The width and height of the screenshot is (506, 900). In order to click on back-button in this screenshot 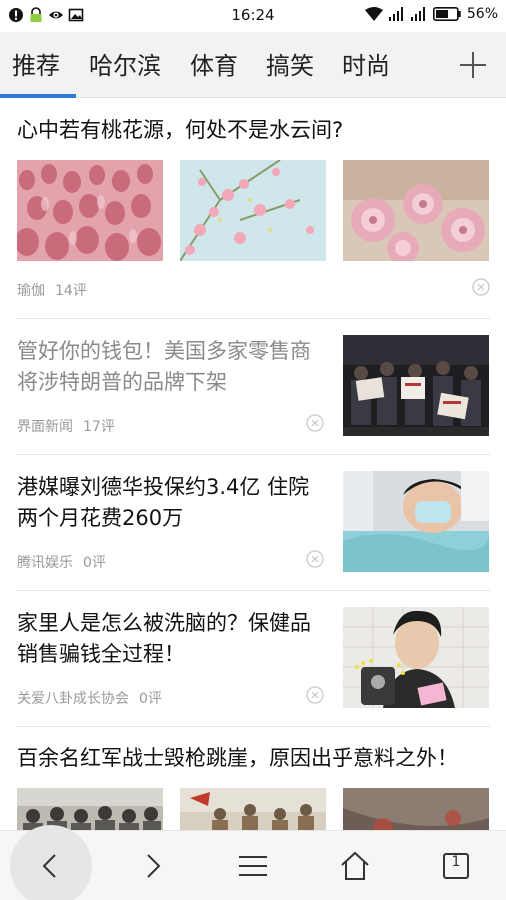, I will do `click(51, 865)`.